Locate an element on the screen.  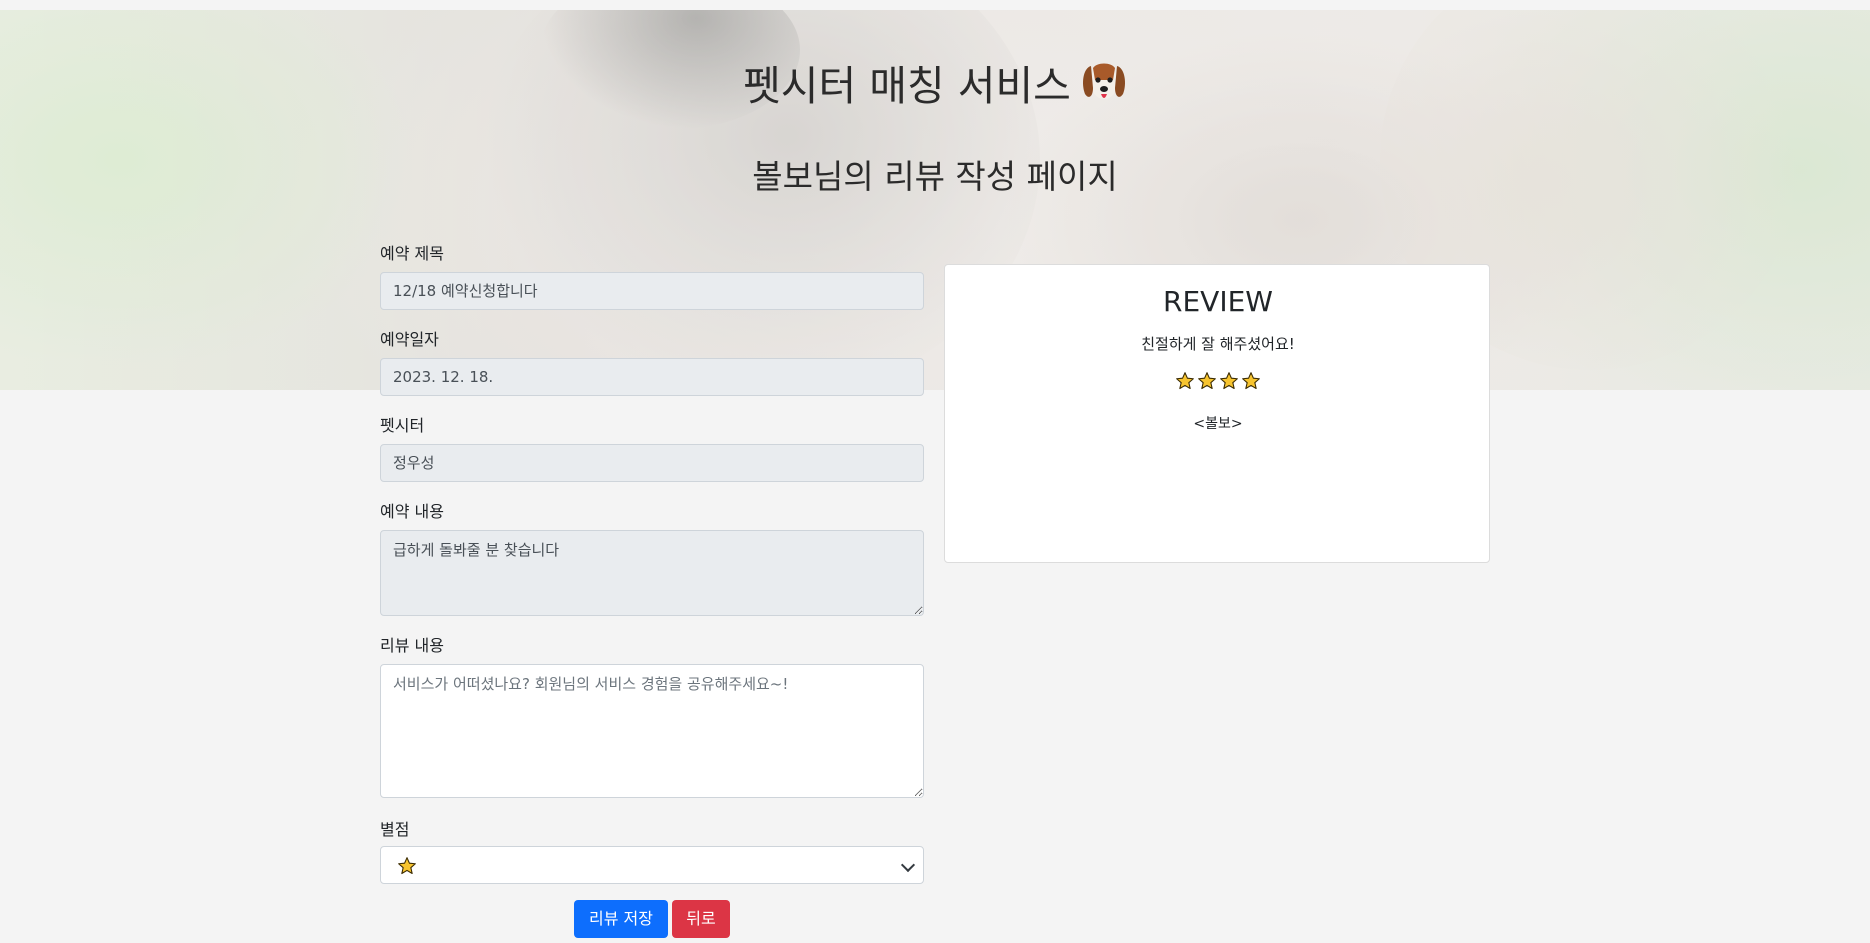
rating-label: 별점 is located at coordinates (395, 829).